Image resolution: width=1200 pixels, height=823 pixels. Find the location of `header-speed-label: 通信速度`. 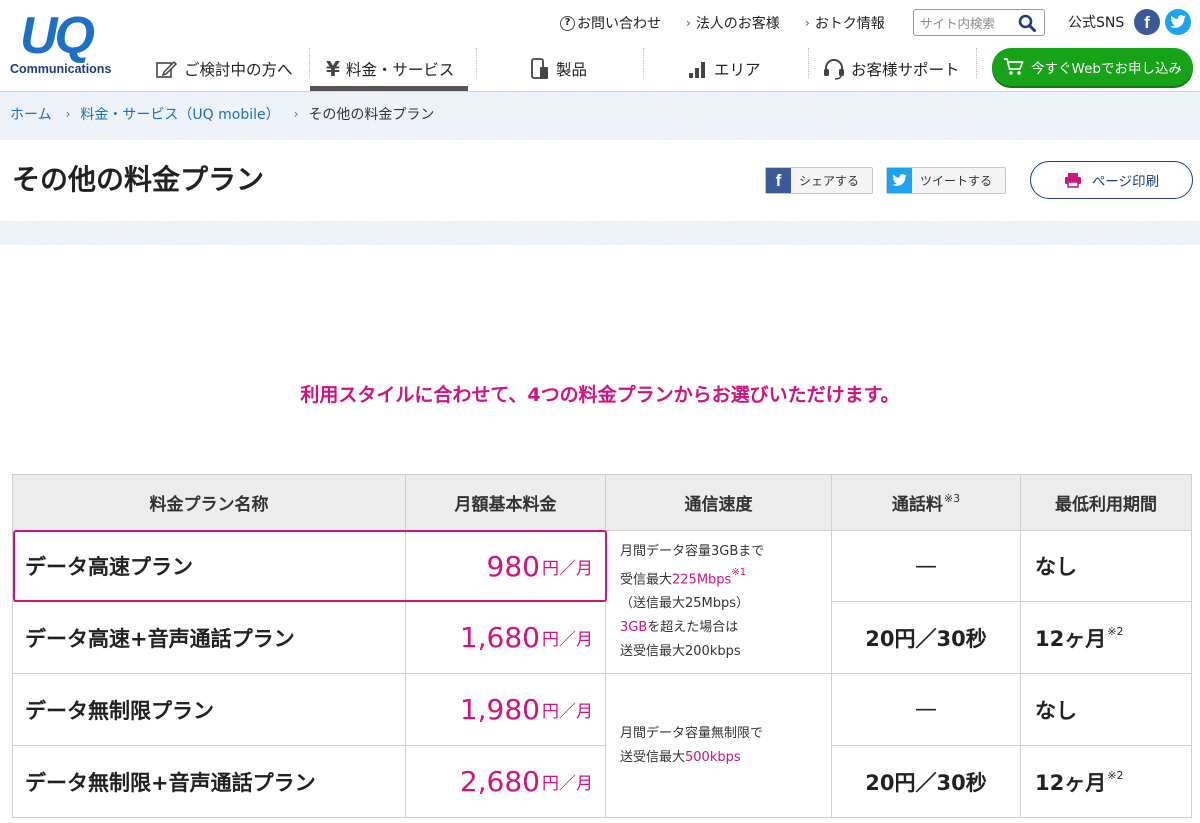

header-speed-label: 通信速度 is located at coordinates (718, 505).